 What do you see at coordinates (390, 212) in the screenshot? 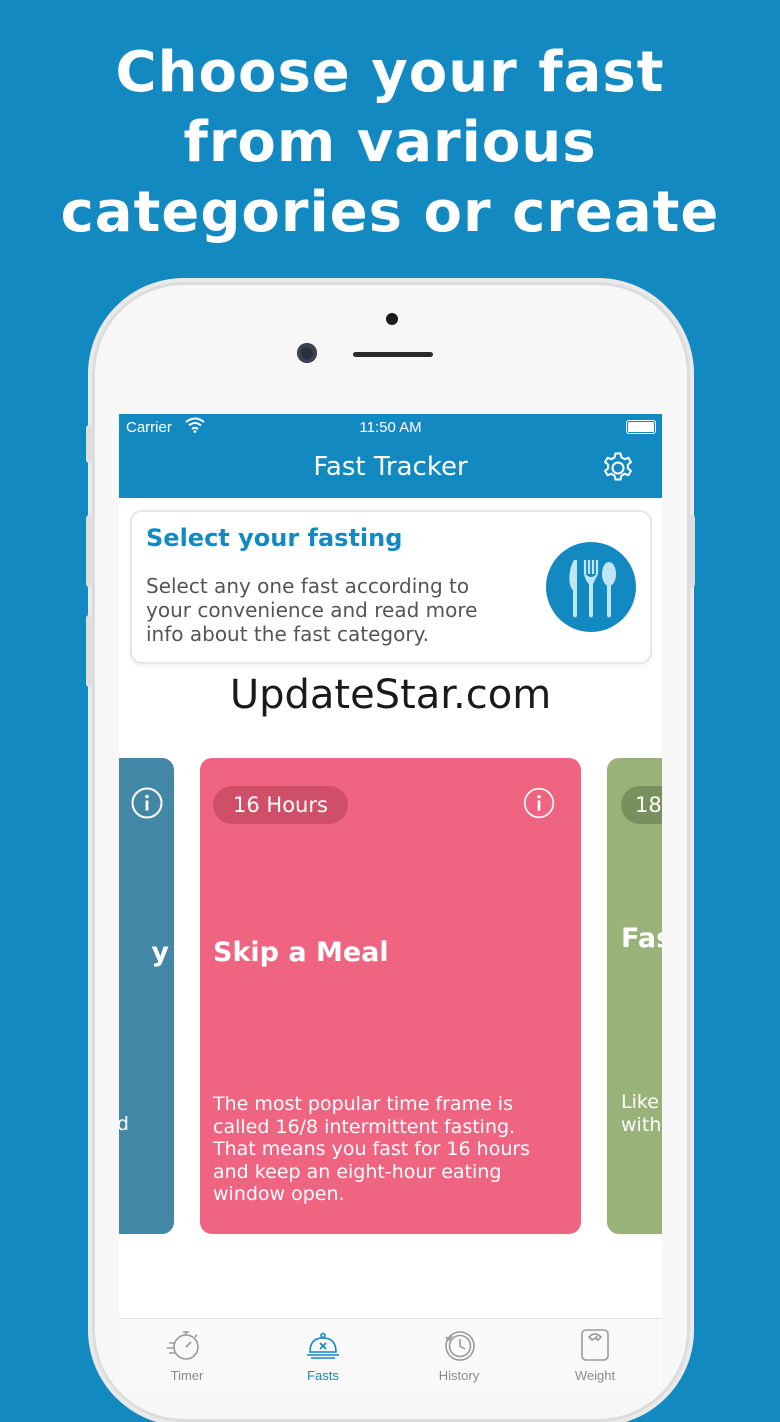
I see `headline-line-3: categories or create` at bounding box center [390, 212].